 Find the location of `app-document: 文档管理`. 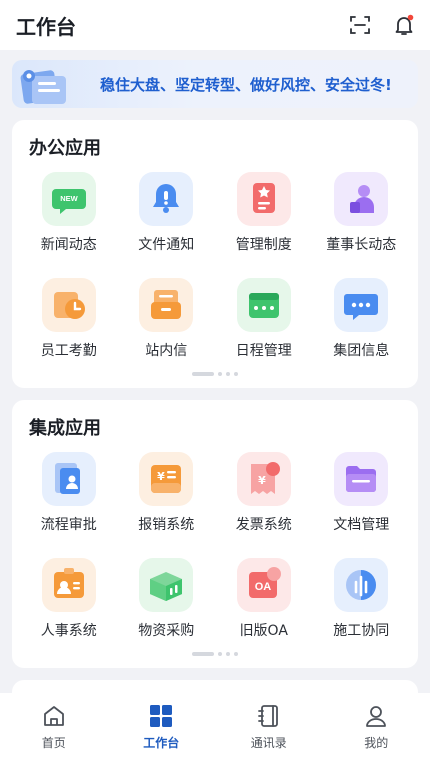

app-document: 文档管理 is located at coordinates (362, 493).